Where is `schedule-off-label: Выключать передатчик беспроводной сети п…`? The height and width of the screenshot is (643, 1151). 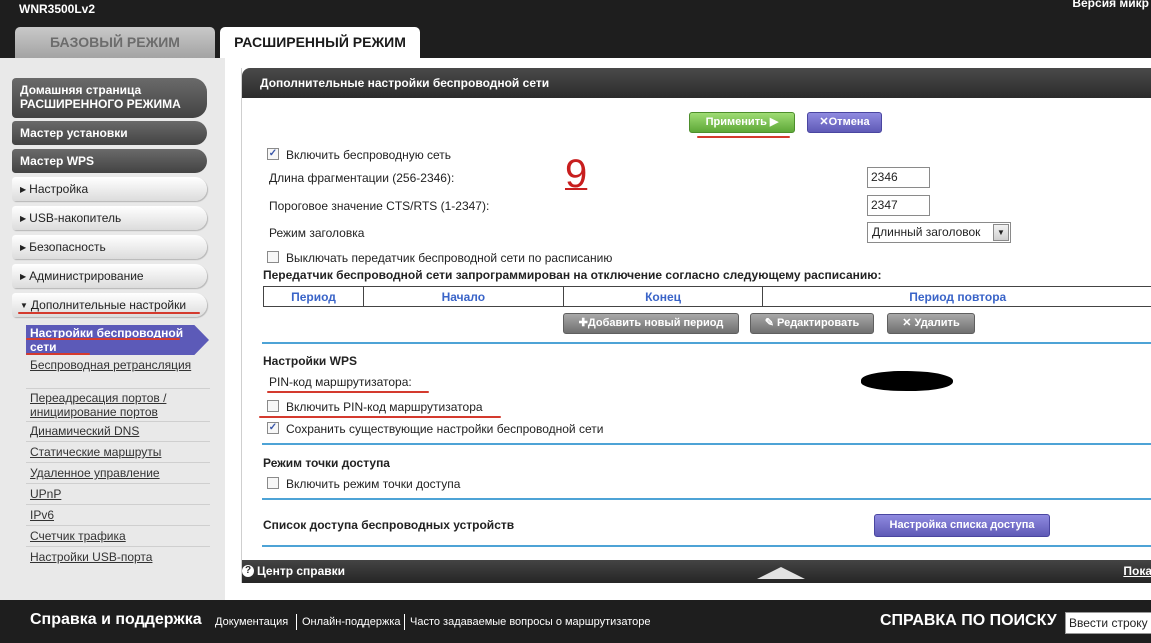 schedule-off-label: Выключать передатчик беспроводной сети п… is located at coordinates (449, 258).